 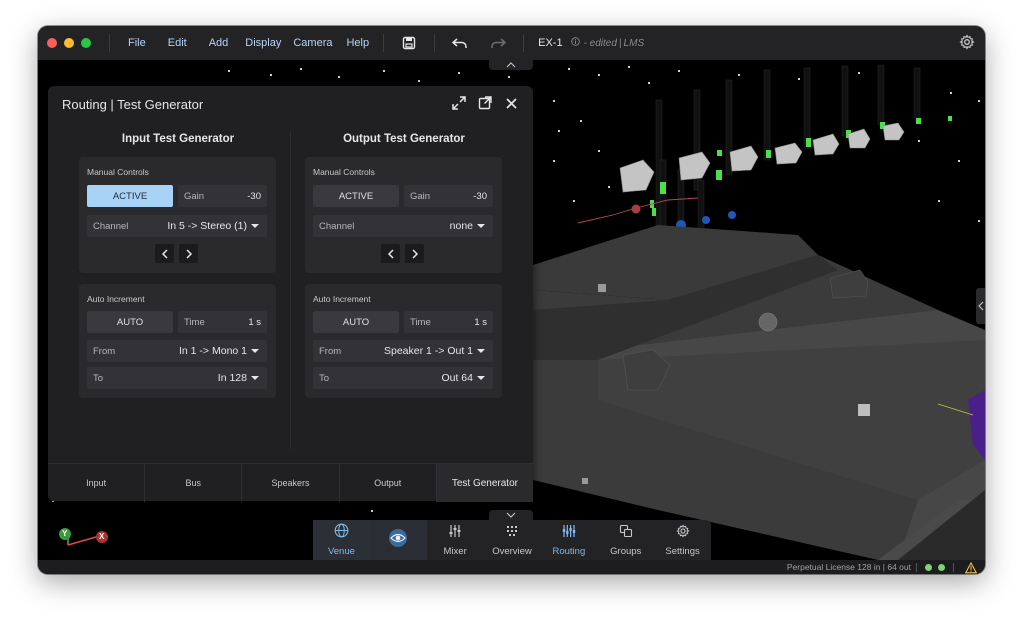 What do you see at coordinates (403, 226) in the screenshot?
I see `output-channel-select: Channel none` at bounding box center [403, 226].